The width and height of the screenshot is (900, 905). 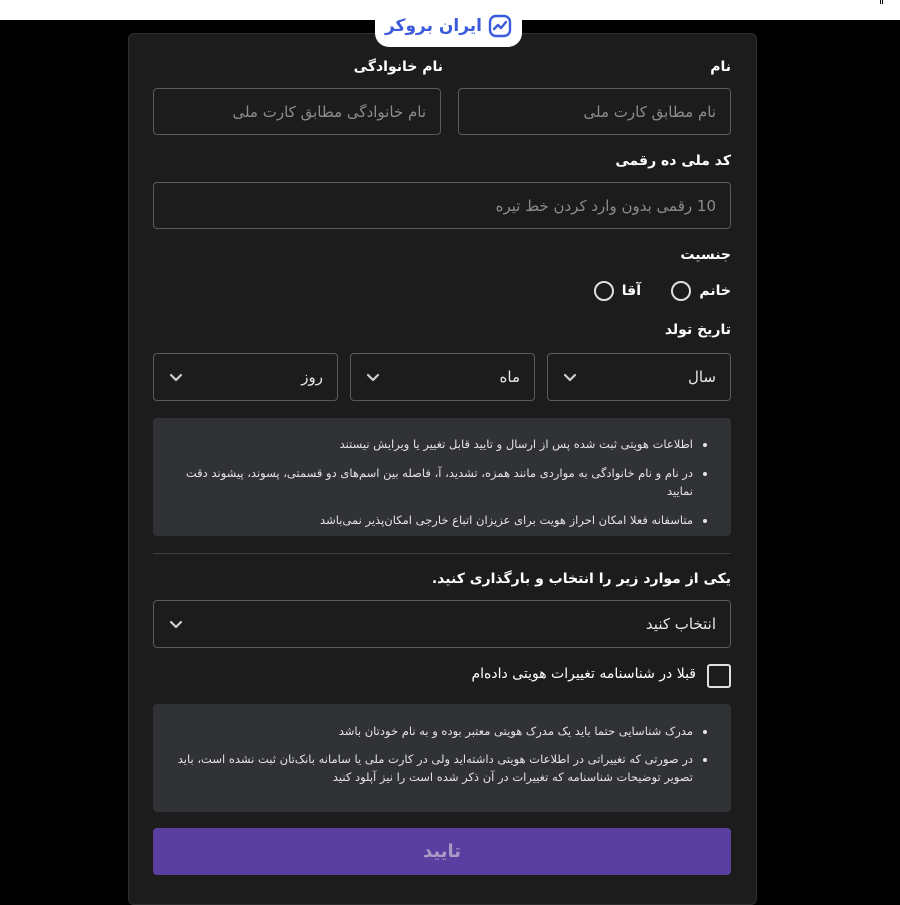 I want to click on national-code-input, so click(x=442, y=205).